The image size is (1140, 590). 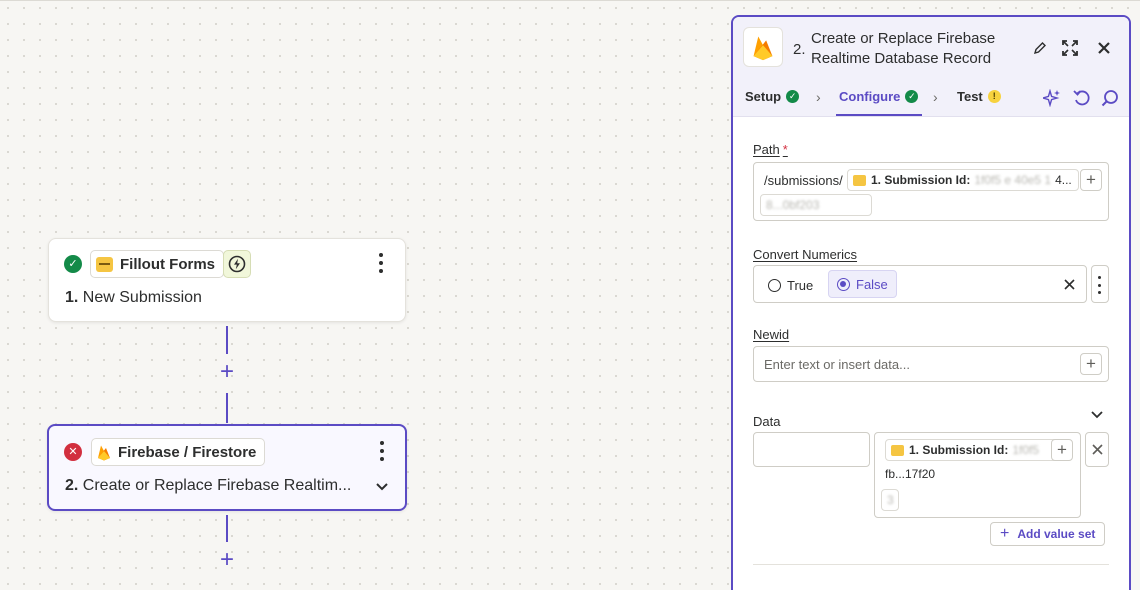 What do you see at coordinates (800, 285) in the screenshot?
I see `radio-label: True` at bounding box center [800, 285].